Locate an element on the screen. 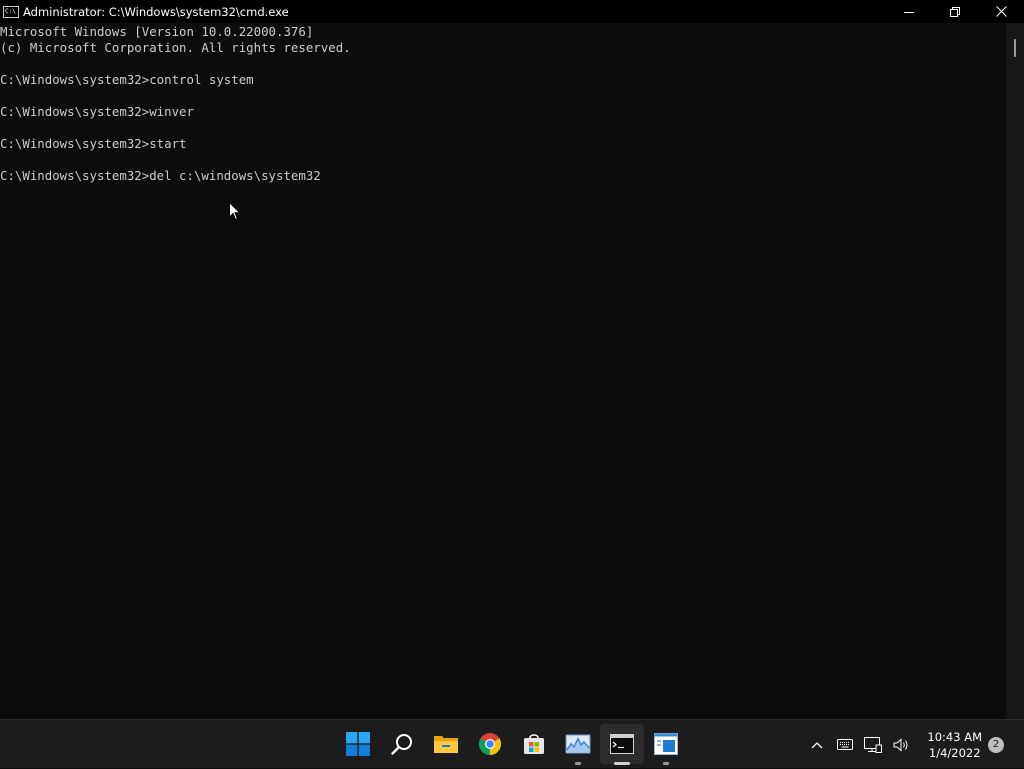 The width and height of the screenshot is (1024, 769). network-icon is located at coordinates (873, 744).